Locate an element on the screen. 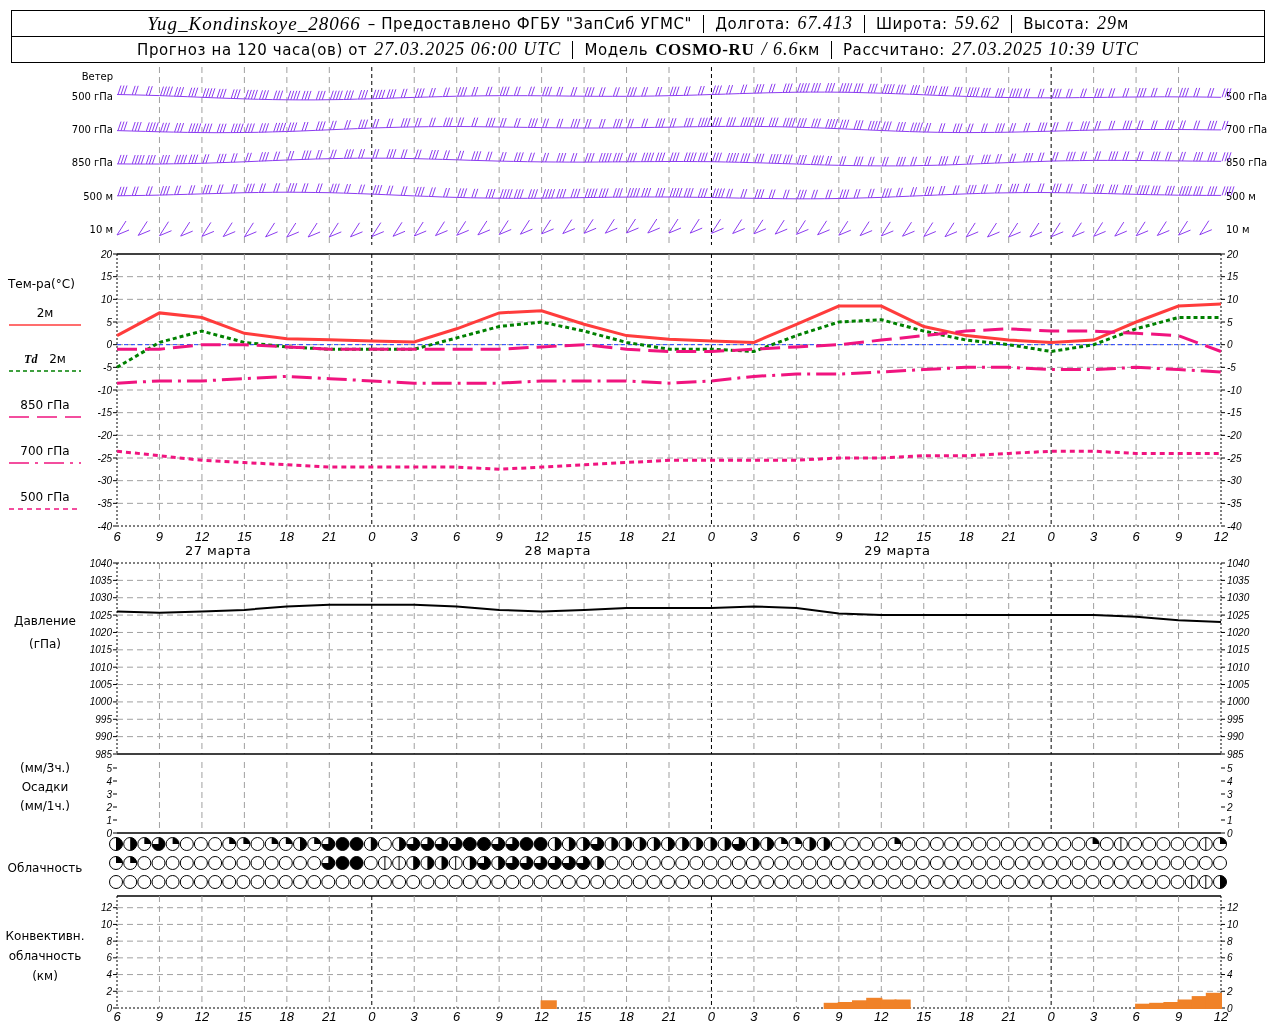  legend-label: 850 гПа is located at coordinates (45, 405).